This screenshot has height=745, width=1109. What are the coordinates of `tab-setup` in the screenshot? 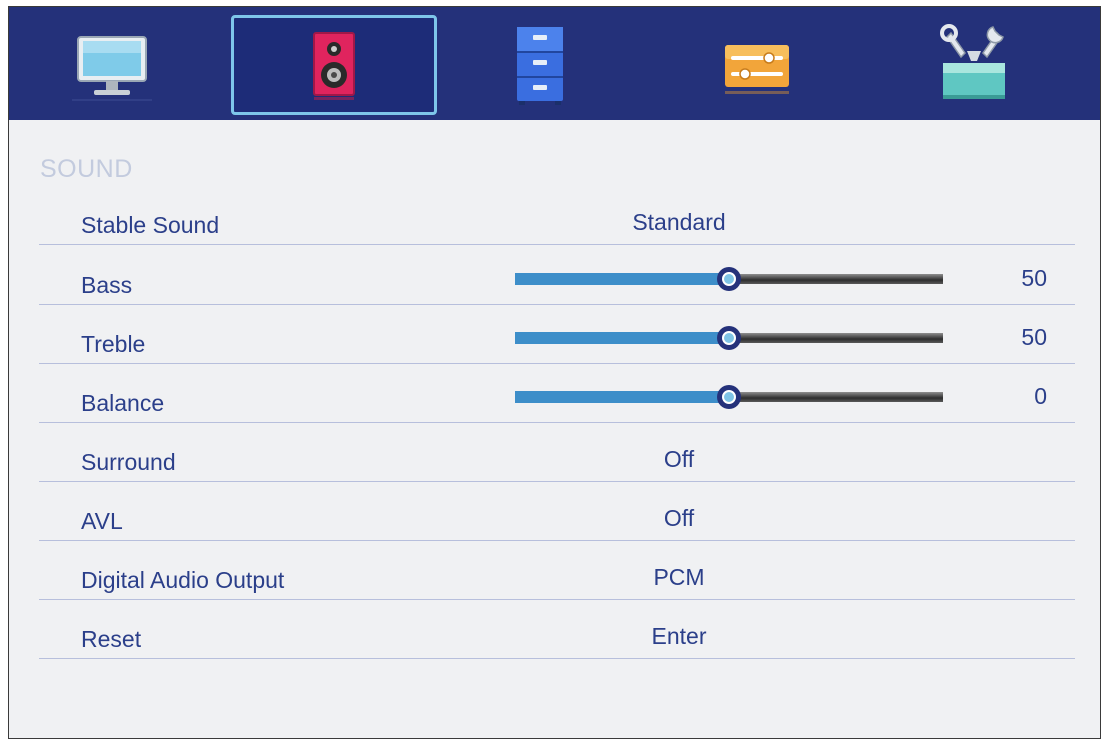 It's located at (974, 65).